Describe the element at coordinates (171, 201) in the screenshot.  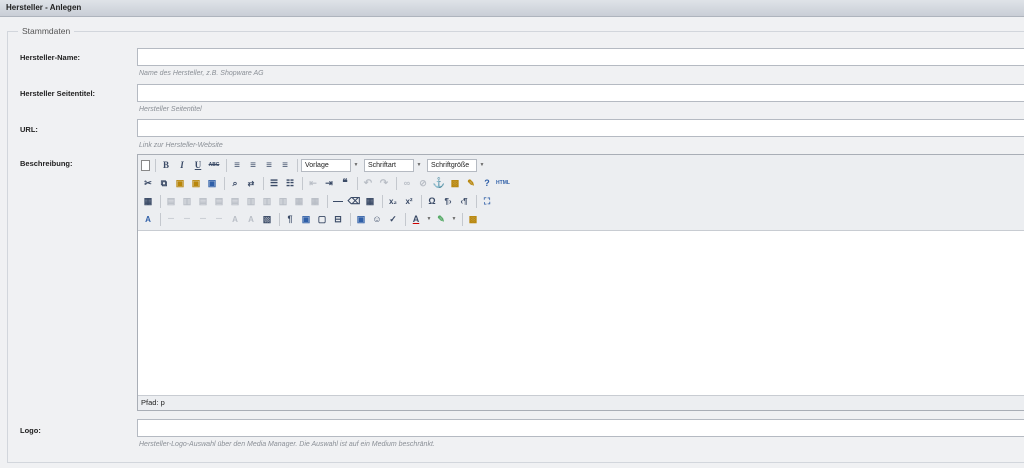
I see `row-props-icon: ▤` at that location.